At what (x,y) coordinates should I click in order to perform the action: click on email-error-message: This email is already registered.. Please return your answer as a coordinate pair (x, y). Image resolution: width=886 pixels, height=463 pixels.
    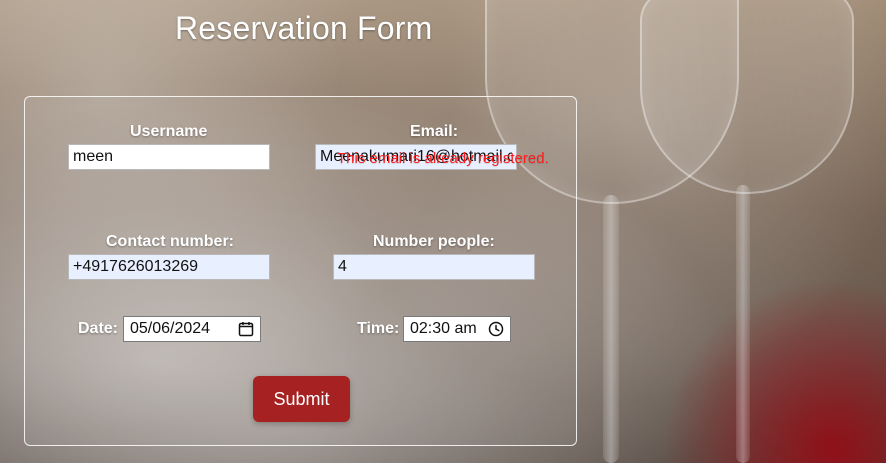
    Looking at the image, I should click on (443, 158).